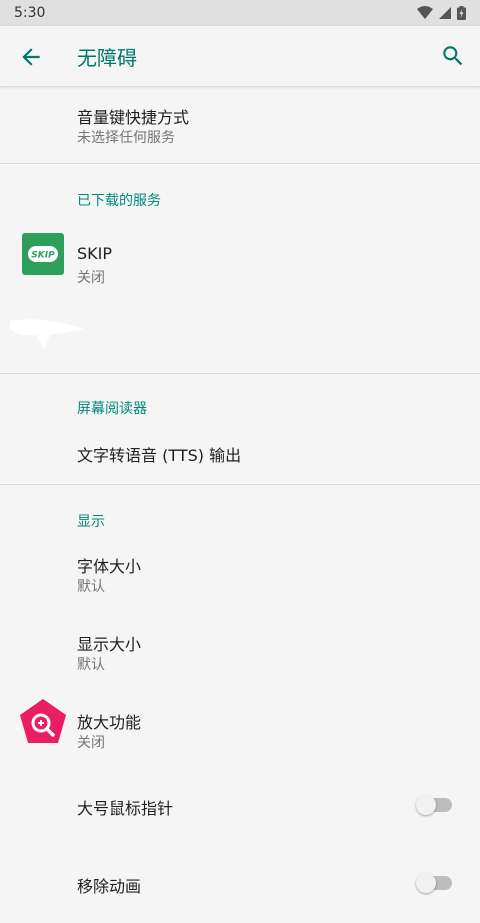  Describe the element at coordinates (109, 886) in the screenshot. I see `remove-animations-title: 移除动画` at that location.